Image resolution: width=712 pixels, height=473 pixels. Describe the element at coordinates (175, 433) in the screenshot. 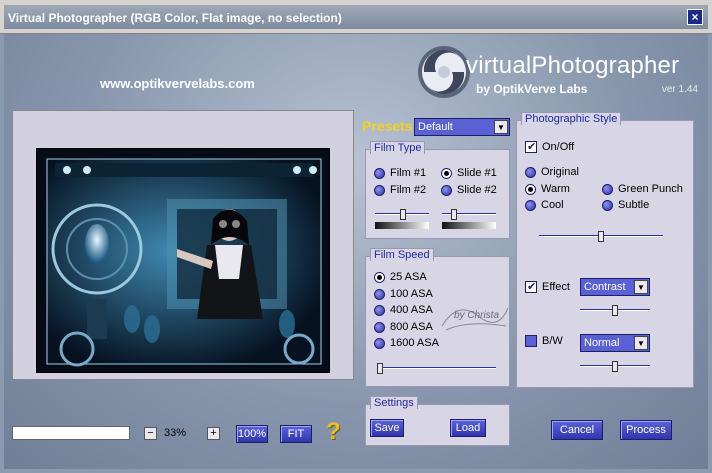

I see `zoom-level: 33%` at that location.